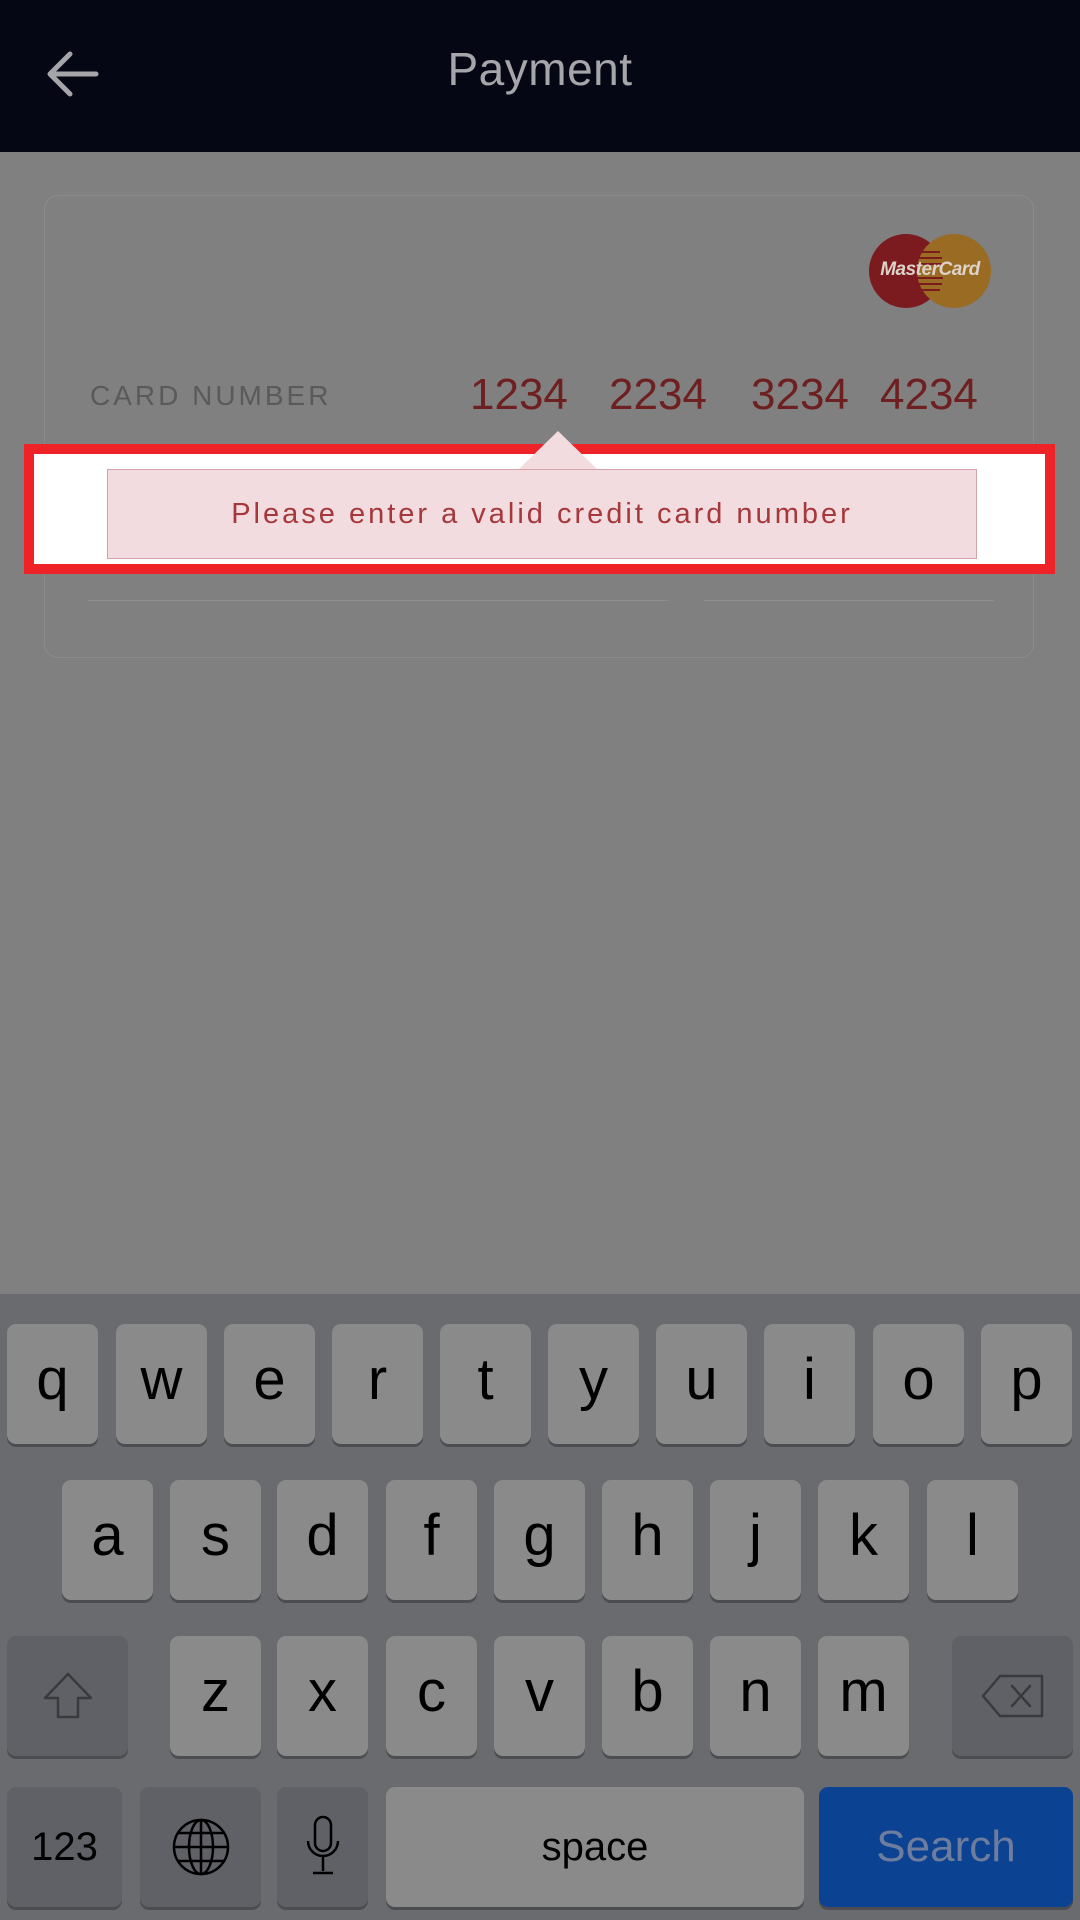 This screenshot has height=1920, width=1080. I want to click on search-key: Search, so click(946, 1847).